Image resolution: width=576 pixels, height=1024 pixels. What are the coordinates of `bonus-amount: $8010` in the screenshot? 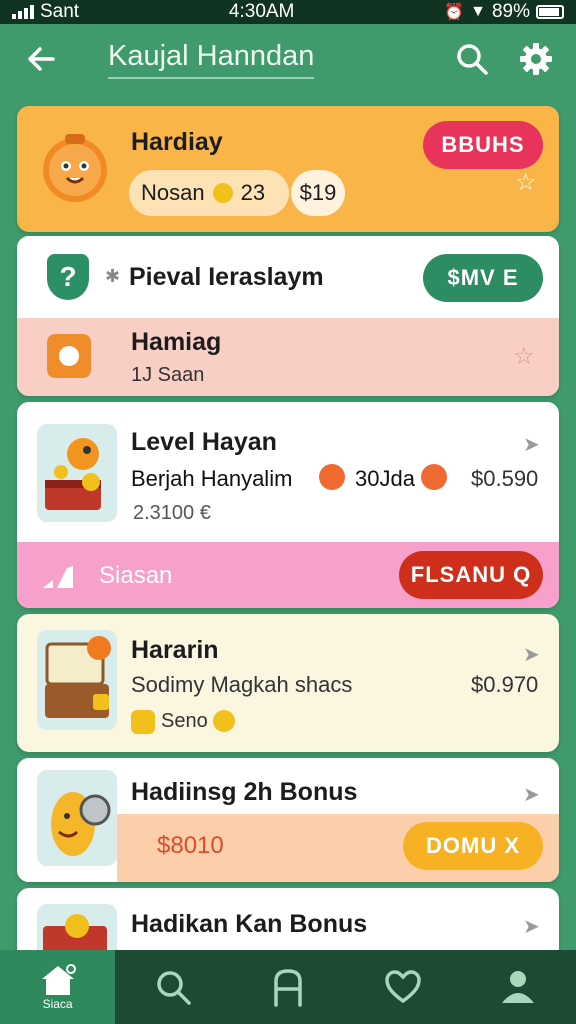 It's located at (190, 845).